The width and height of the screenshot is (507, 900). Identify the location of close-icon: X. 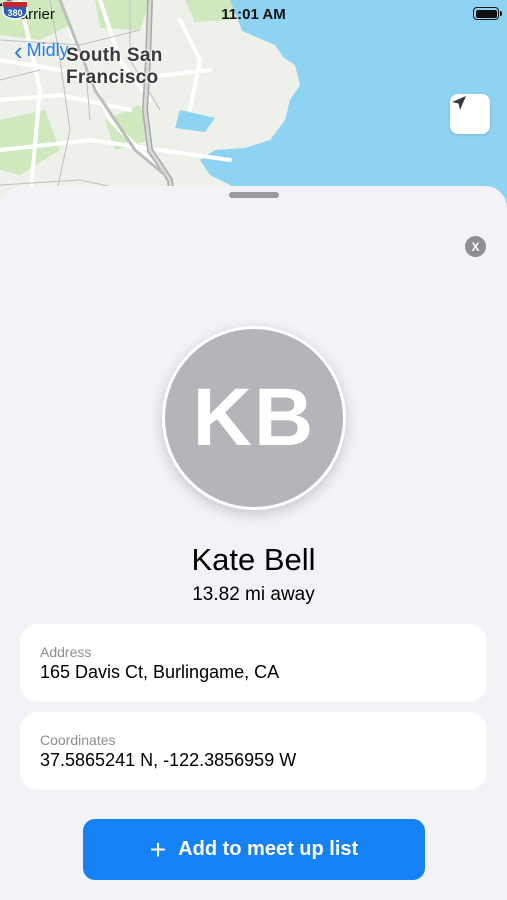
(475, 246).